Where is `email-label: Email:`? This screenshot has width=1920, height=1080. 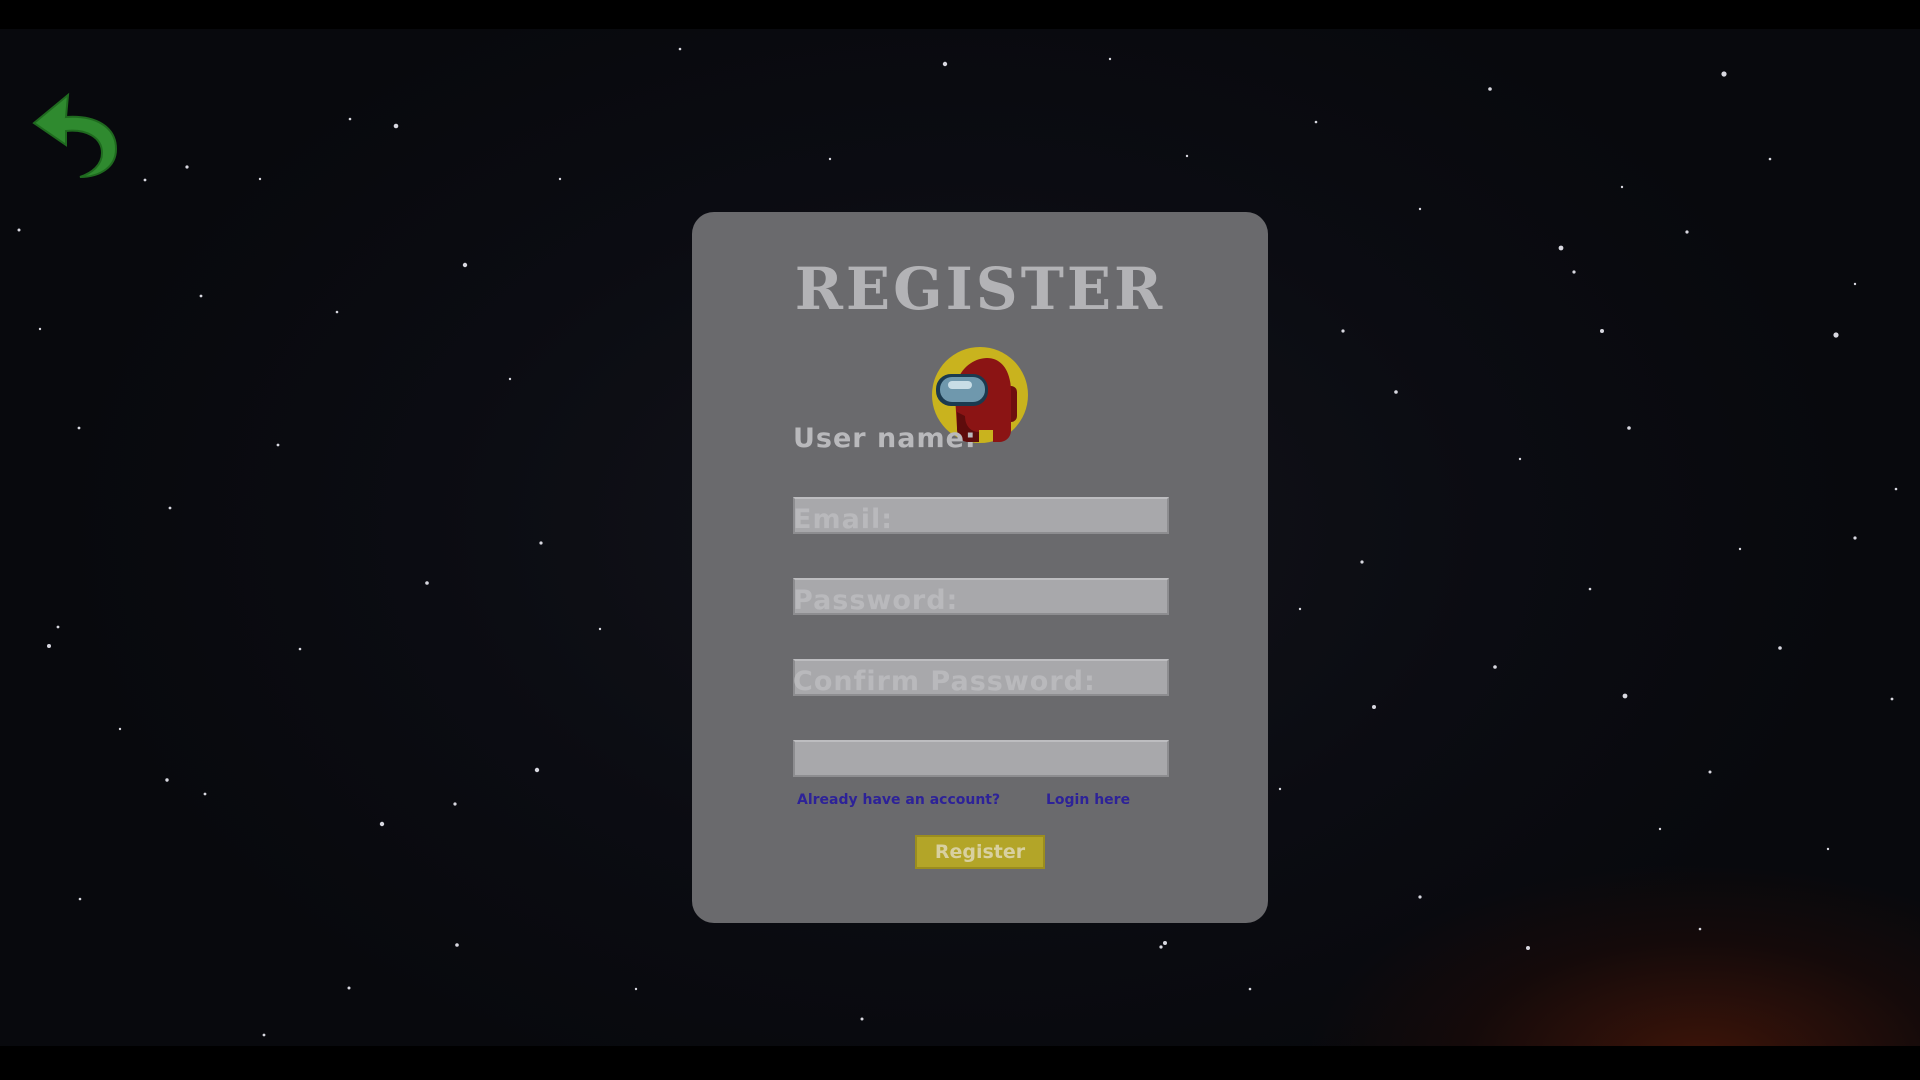
email-label: Email: is located at coordinates (843, 519).